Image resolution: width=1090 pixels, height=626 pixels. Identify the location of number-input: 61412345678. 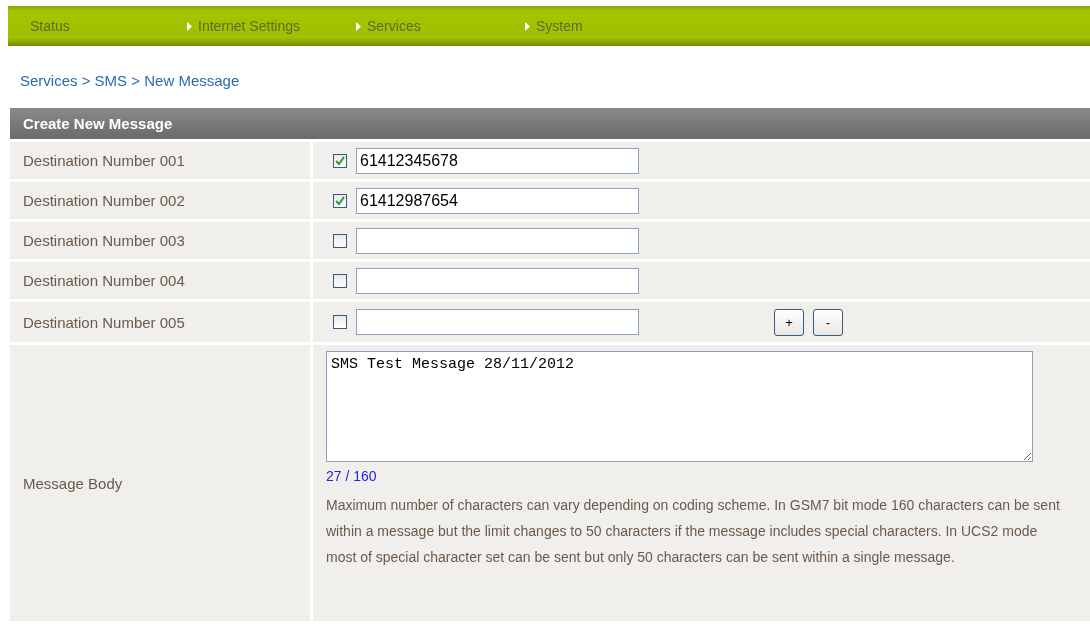
(497, 160).